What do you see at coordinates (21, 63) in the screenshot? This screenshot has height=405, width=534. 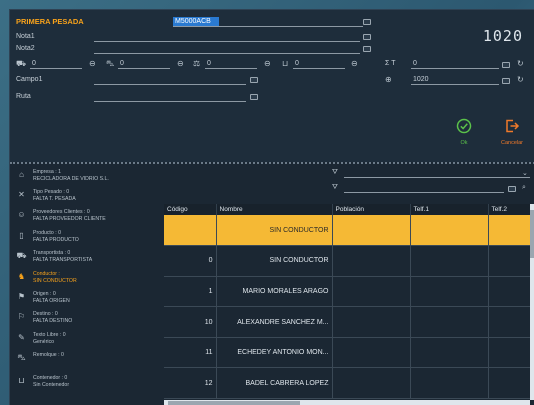 I see `truck-icon: ⛟` at bounding box center [21, 63].